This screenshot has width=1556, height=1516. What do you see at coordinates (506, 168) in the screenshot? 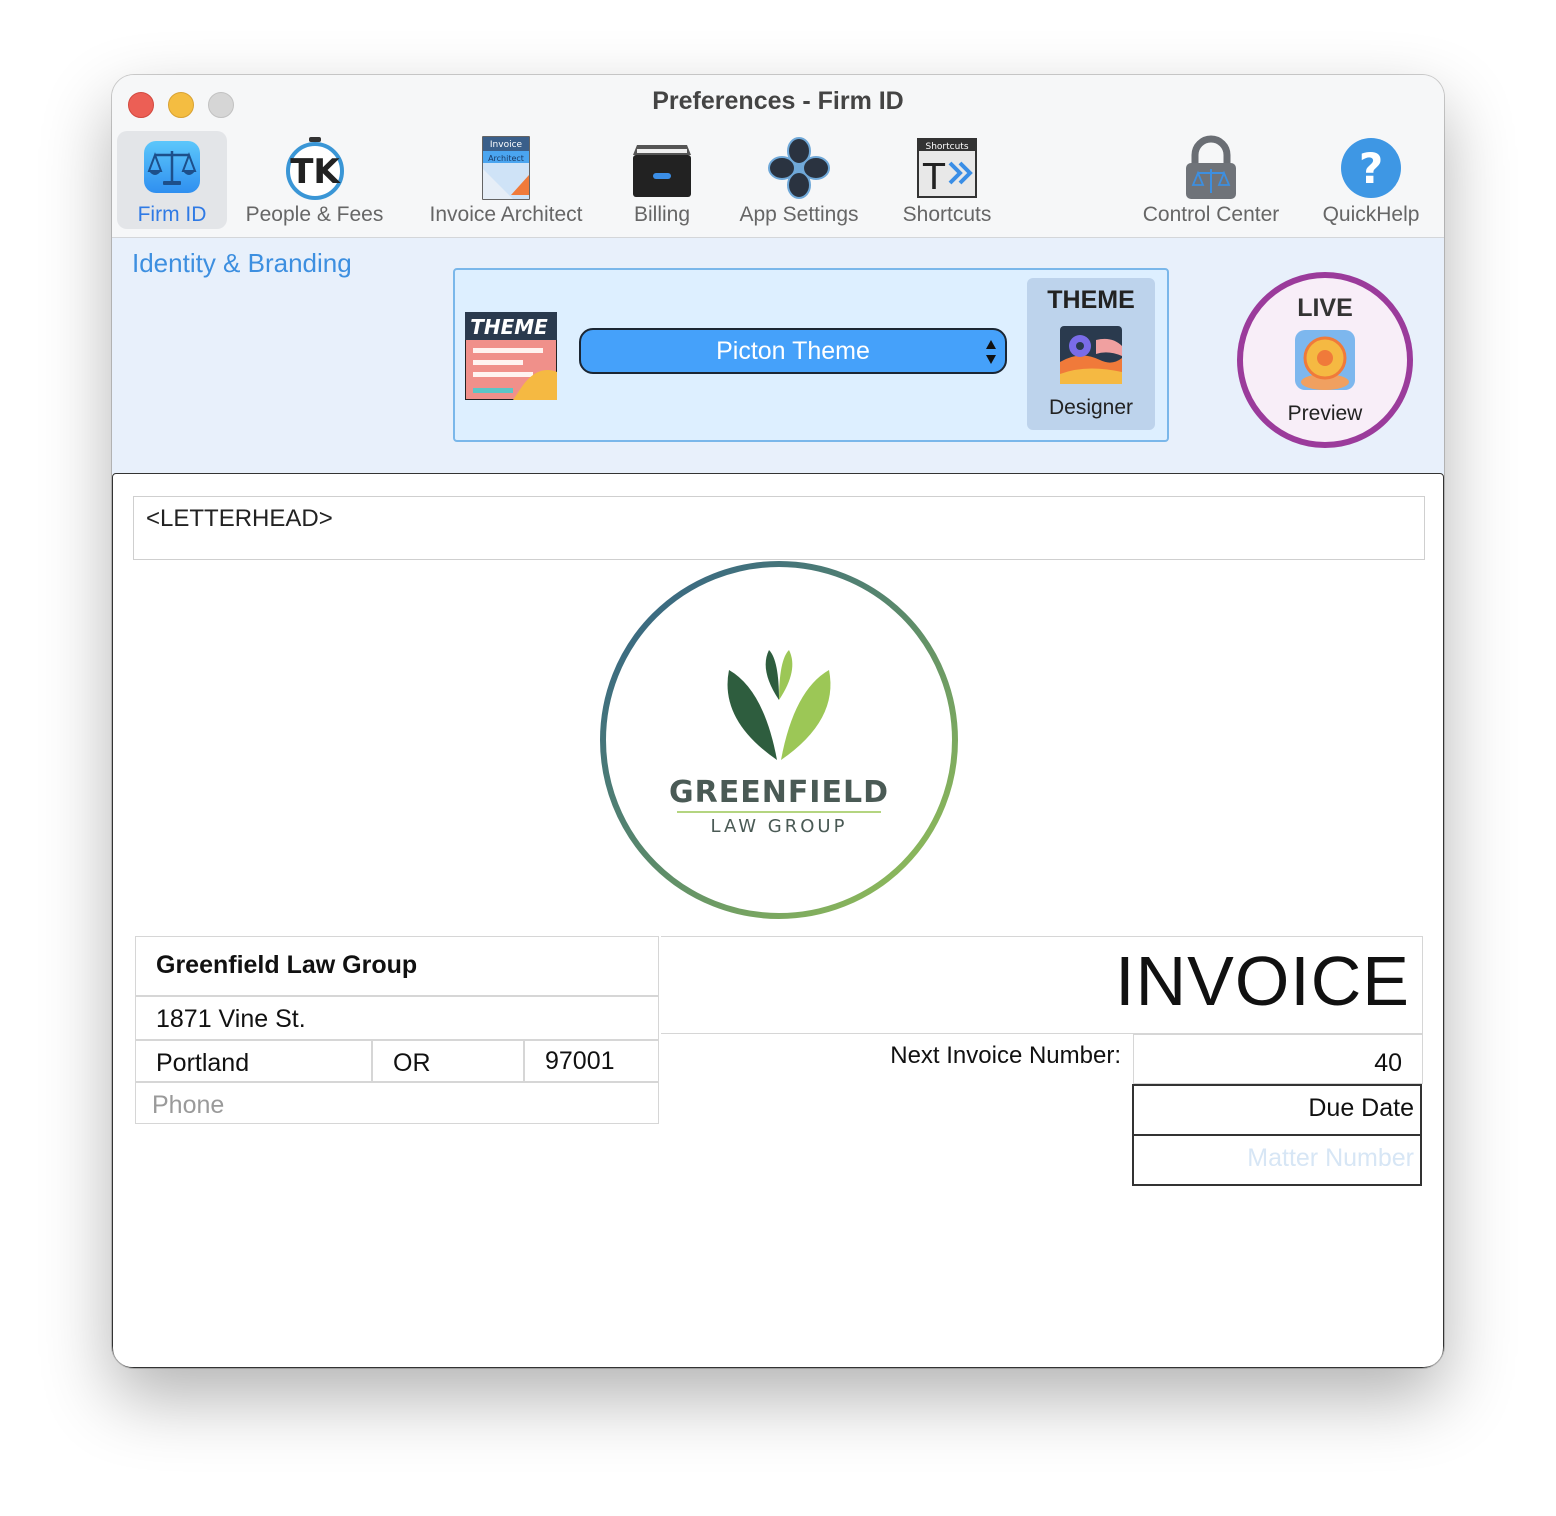
I see `invoice-architect-icon: Invoice Architect` at bounding box center [506, 168].